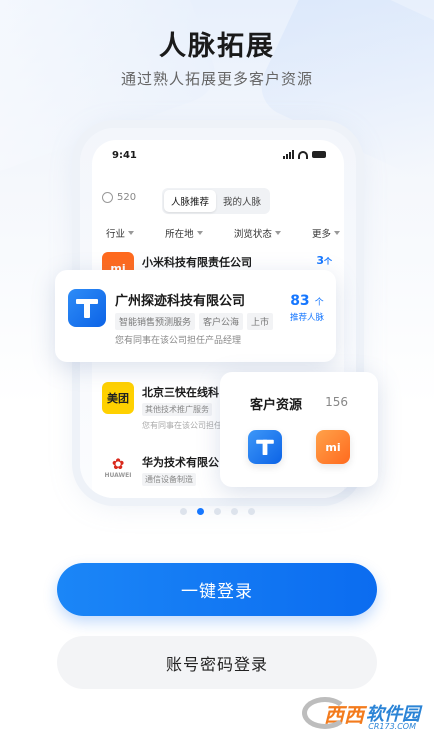  I want to click on tag: 其他技术推广服务, so click(177, 409).